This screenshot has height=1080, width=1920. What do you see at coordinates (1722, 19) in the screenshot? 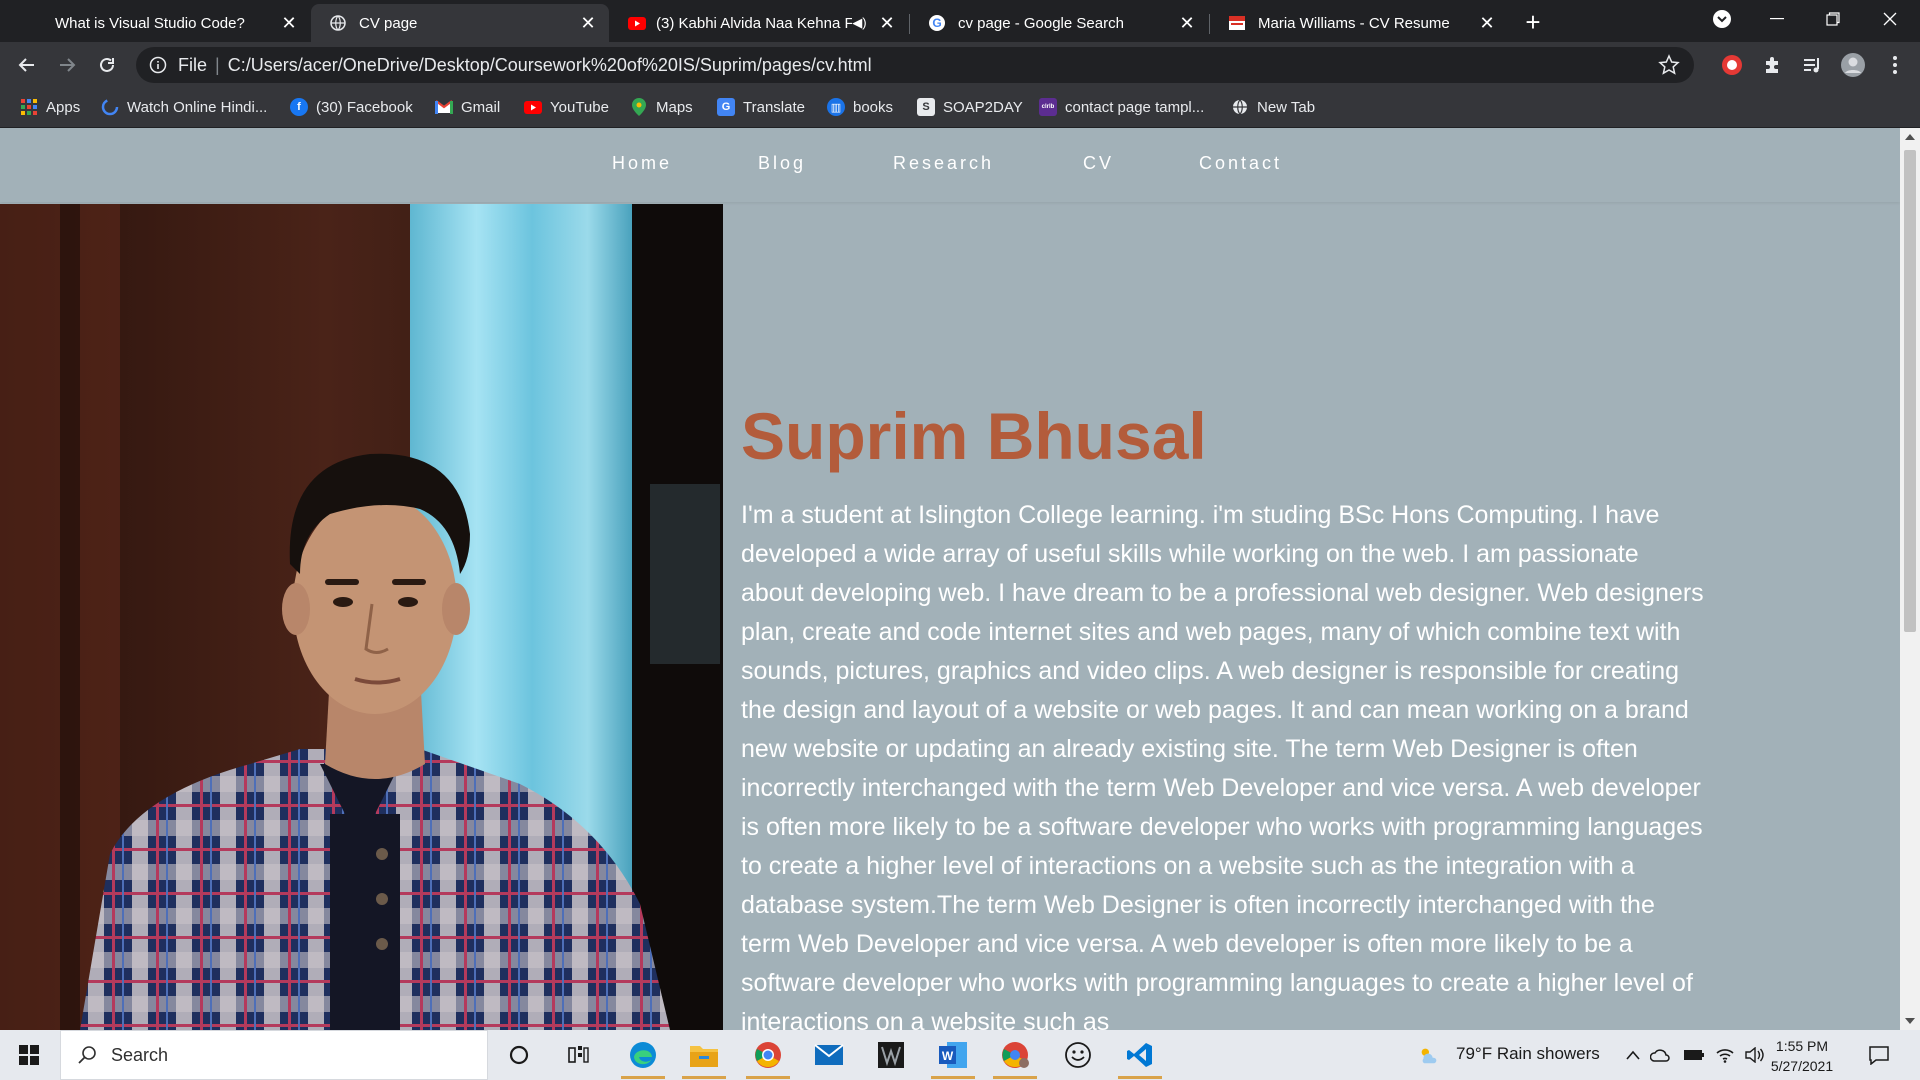
I see `tab-search-button` at bounding box center [1722, 19].